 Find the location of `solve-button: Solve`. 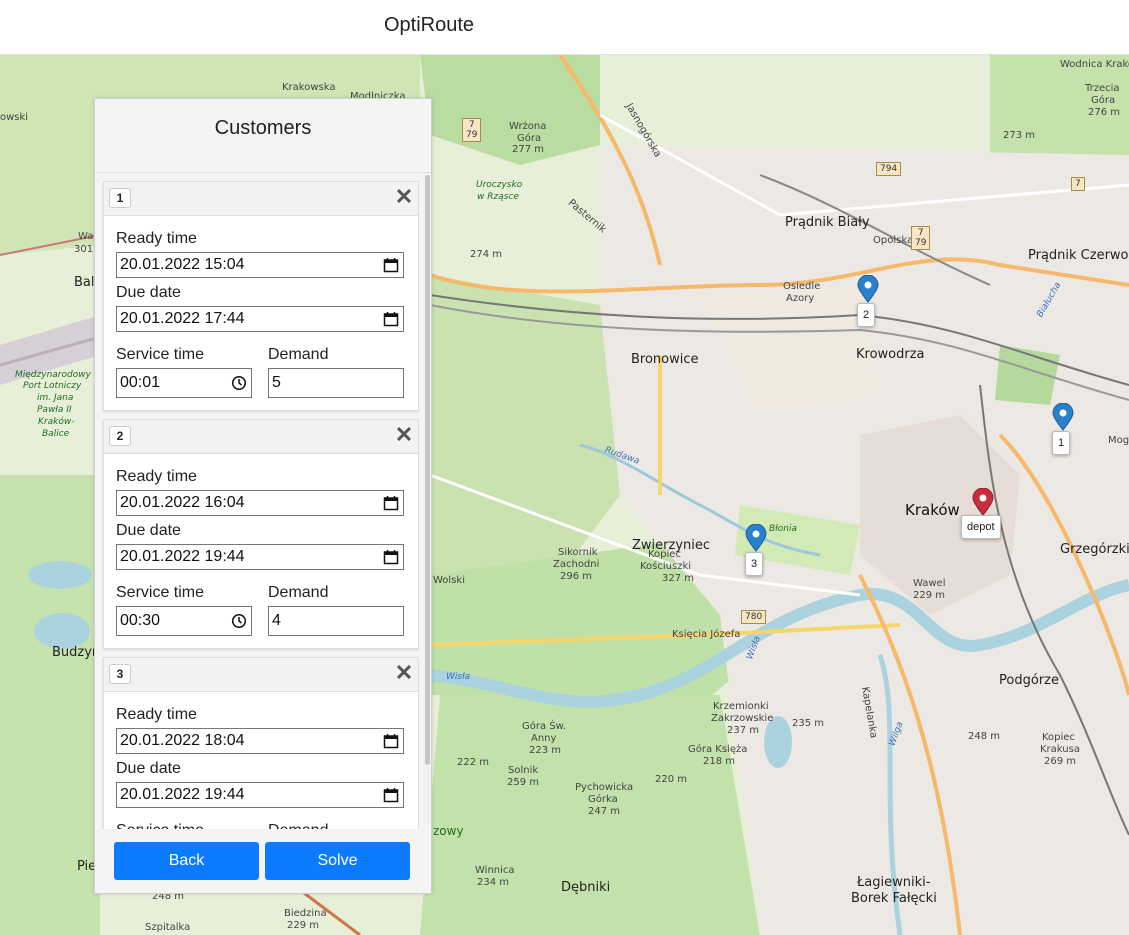

solve-button: Solve is located at coordinates (337, 861).